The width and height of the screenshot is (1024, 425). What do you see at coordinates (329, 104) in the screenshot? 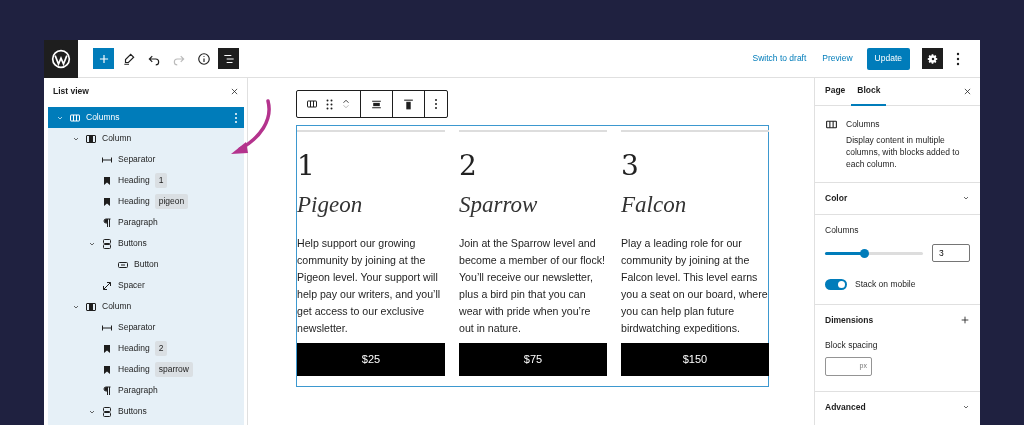
I see `drag-handle-icon` at bounding box center [329, 104].